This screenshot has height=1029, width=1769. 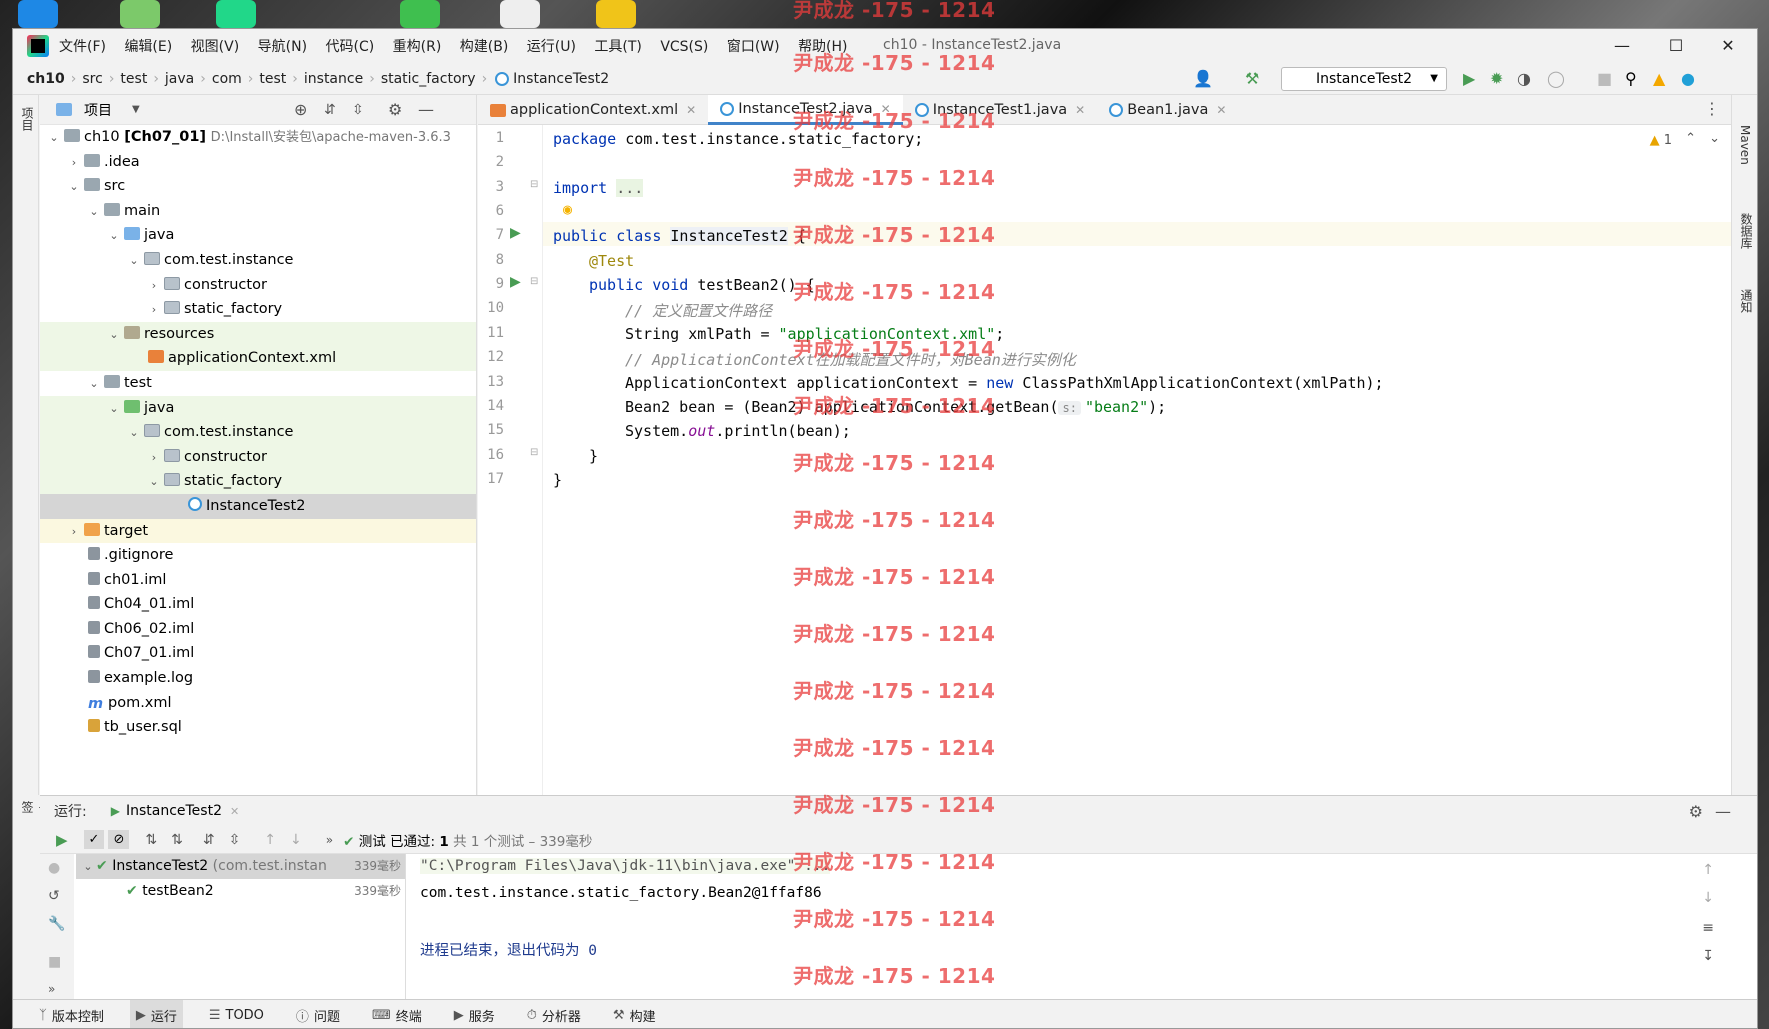 I want to click on run-configuration-select: InstanceTest2 ▼, so click(x=1364, y=79).